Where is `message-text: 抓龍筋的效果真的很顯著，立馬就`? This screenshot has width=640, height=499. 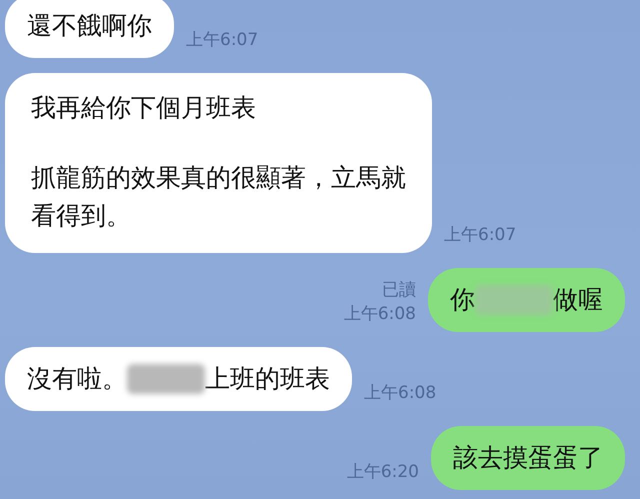
message-text: 抓龍筋的效果真的很顯著，立馬就 is located at coordinates (218, 178).